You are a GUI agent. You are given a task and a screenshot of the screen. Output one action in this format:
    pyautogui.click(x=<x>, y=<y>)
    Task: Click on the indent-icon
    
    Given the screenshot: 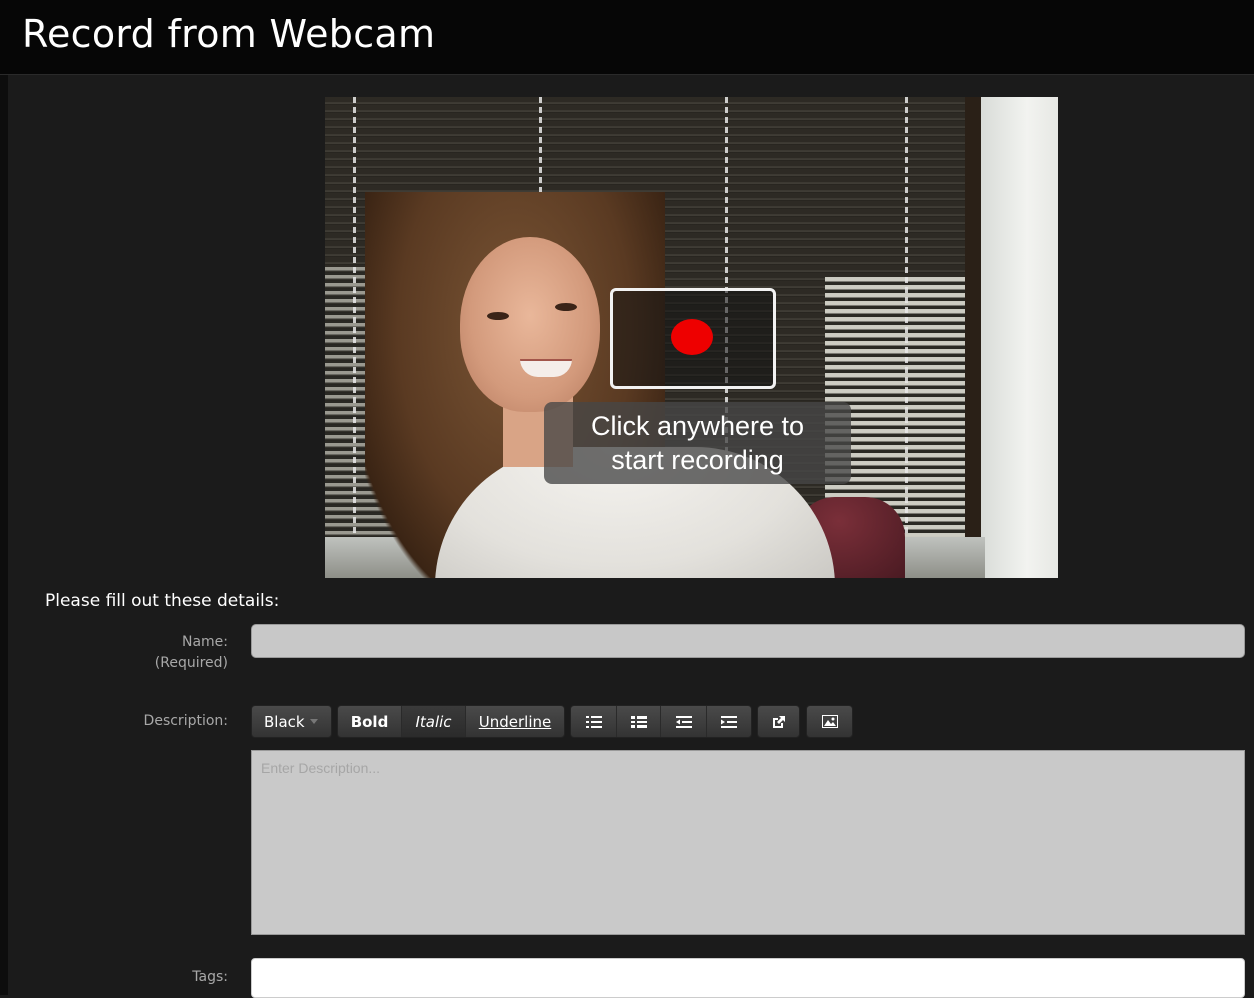 What is the action you would take?
    pyautogui.click(x=729, y=721)
    